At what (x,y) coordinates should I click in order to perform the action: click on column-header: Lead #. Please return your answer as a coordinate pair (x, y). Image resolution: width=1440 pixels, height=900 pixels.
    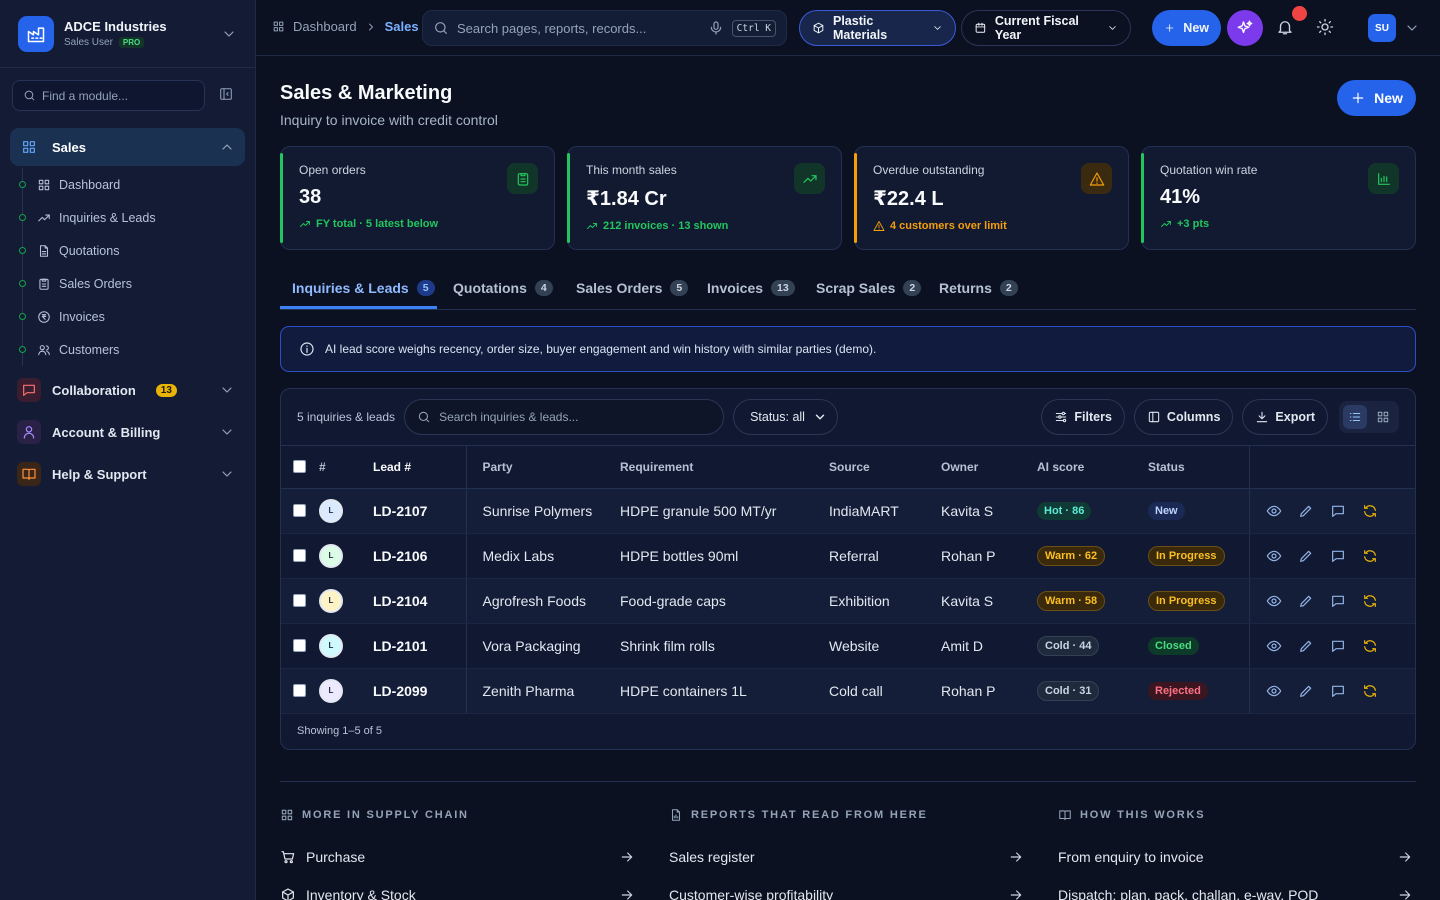
    Looking at the image, I should click on (417, 467).